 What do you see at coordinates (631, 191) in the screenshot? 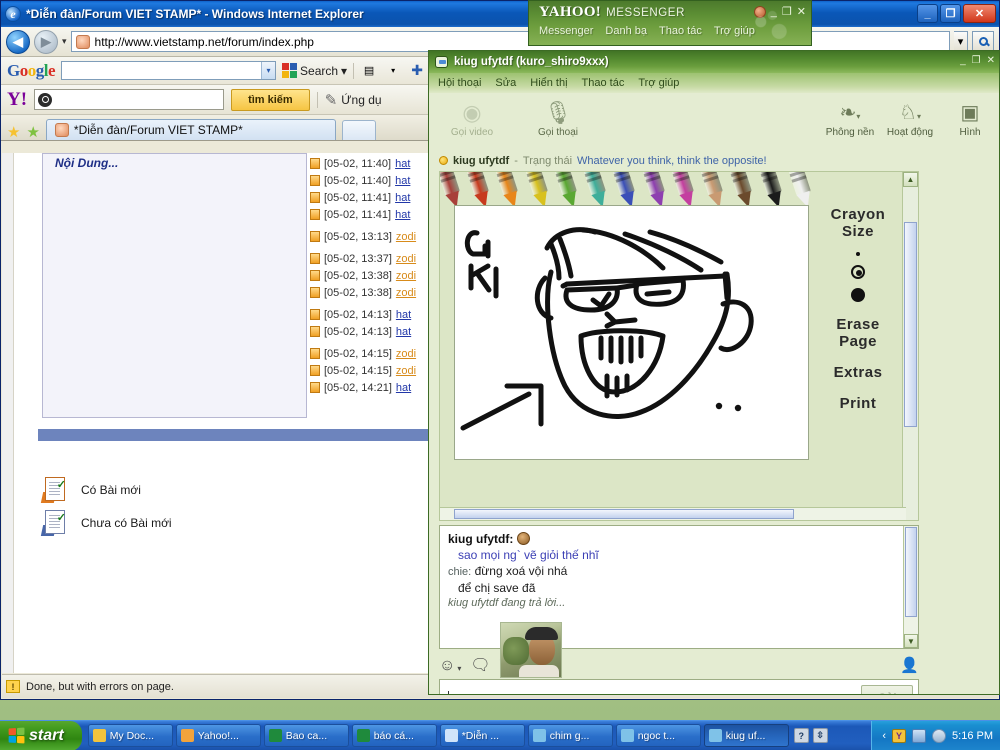
I see `crayon-palette` at bounding box center [631, 191].